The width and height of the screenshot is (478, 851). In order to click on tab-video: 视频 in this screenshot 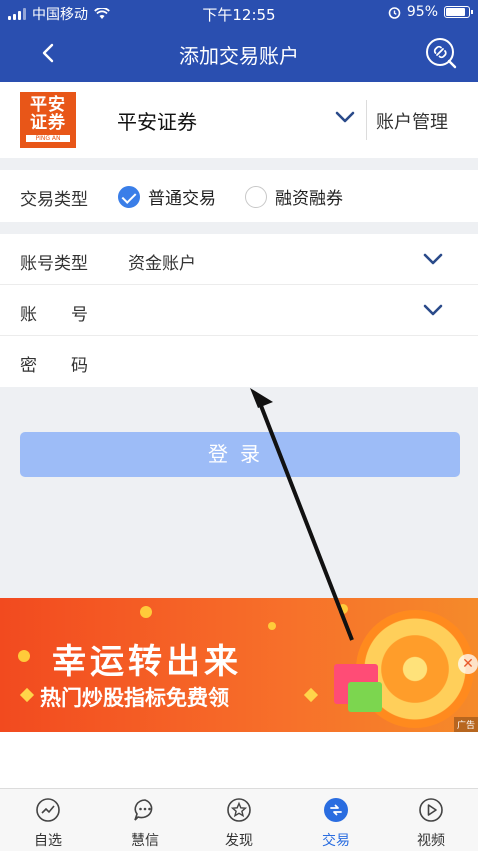, I will do `click(431, 823)`.